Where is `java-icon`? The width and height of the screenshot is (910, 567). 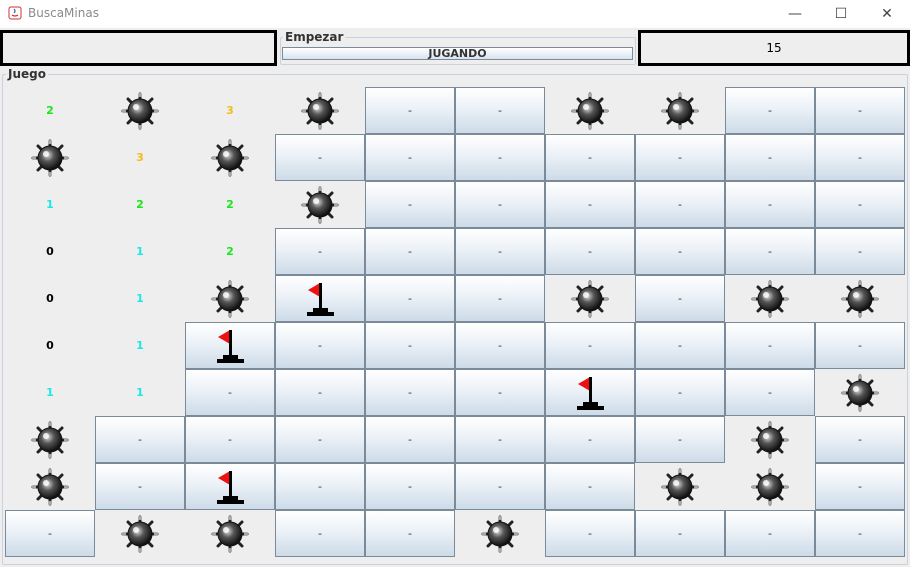 java-icon is located at coordinates (15, 13).